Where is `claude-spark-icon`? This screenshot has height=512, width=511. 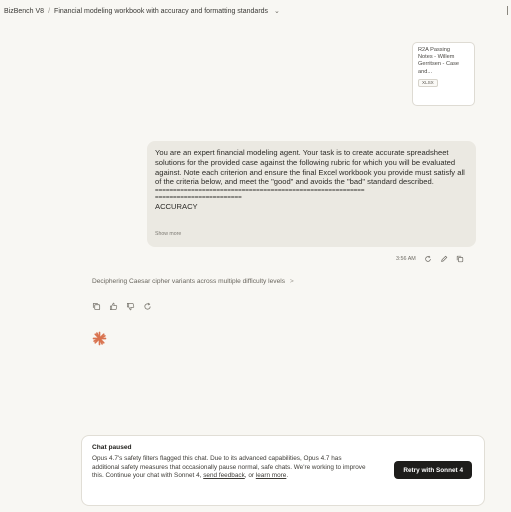
claude-spark-icon is located at coordinates (99, 338).